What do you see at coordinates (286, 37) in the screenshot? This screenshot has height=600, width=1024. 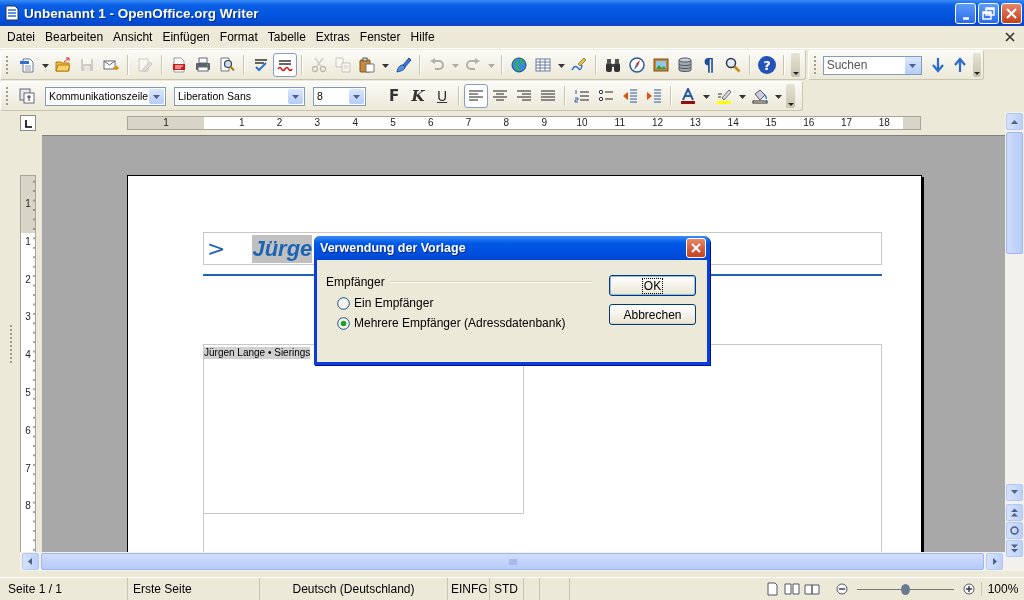 I see `menu-item: Tabelle` at bounding box center [286, 37].